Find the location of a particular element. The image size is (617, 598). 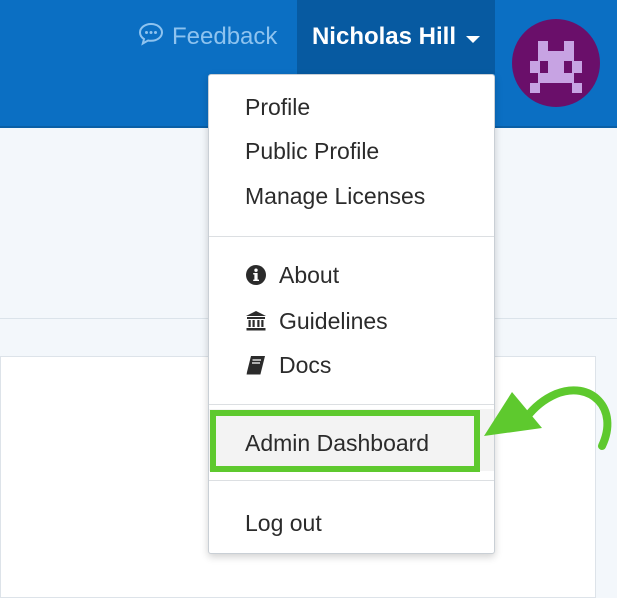

menu-item-manage-licenses: Manage Licenses is located at coordinates (351, 196).